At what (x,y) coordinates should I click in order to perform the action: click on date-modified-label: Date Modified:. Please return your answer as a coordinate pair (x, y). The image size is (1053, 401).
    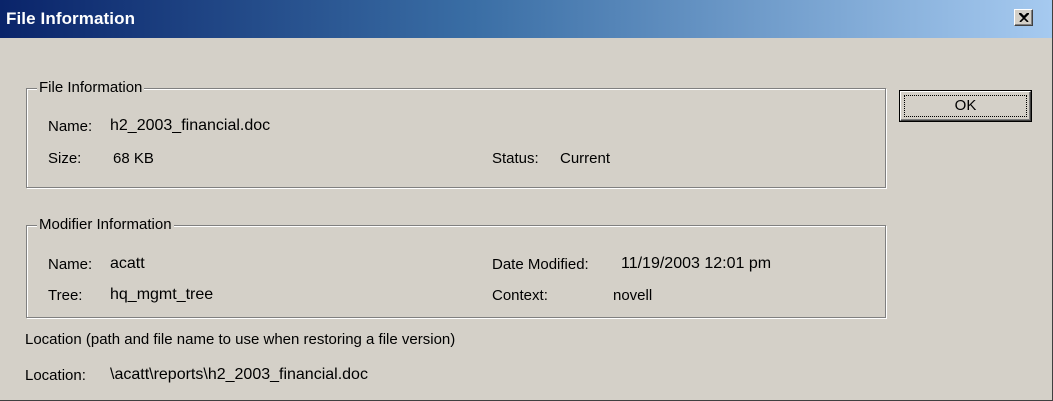
    Looking at the image, I should click on (540, 264).